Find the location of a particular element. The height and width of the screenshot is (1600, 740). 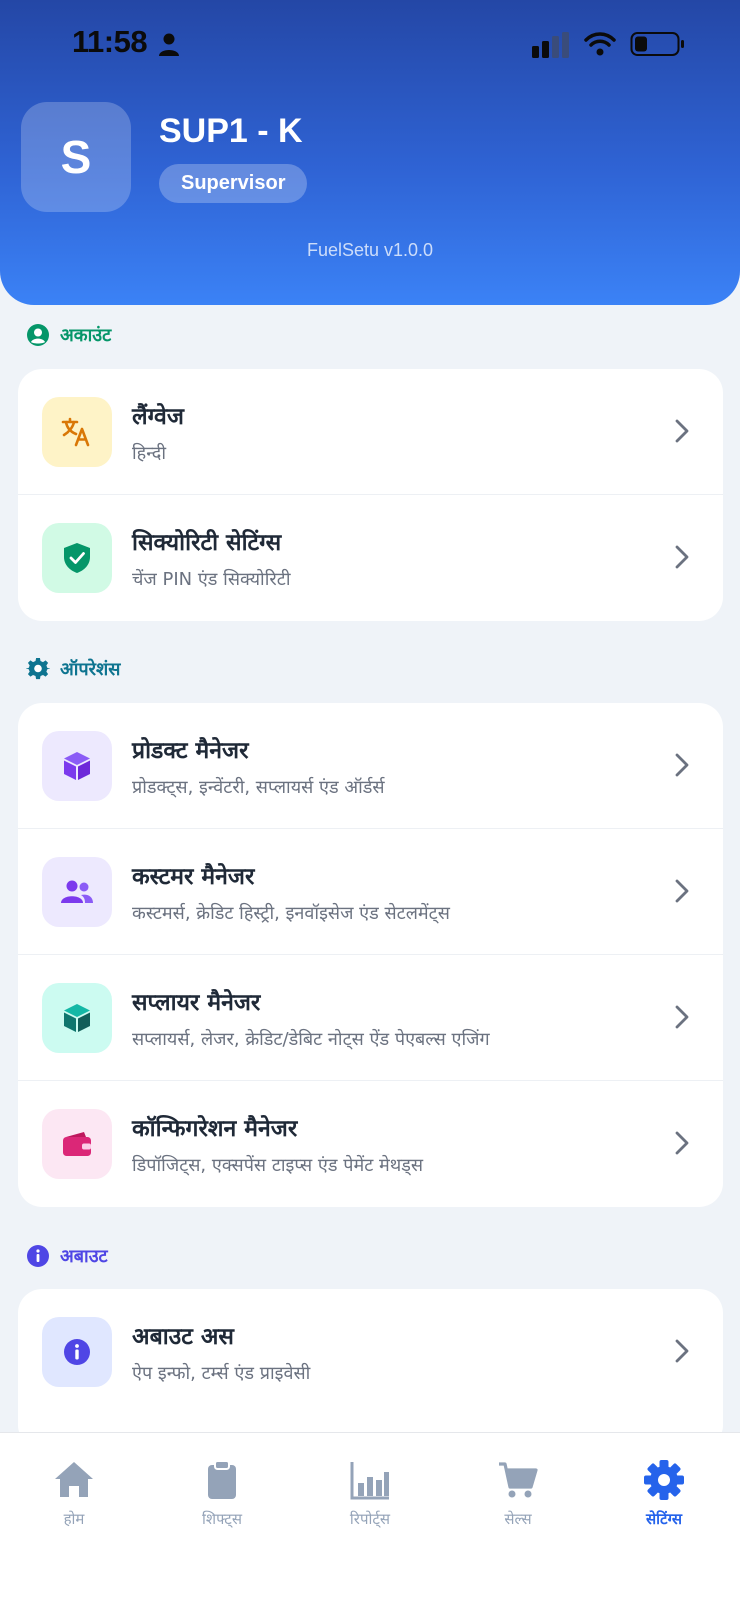

users-icon is located at coordinates (77, 891).